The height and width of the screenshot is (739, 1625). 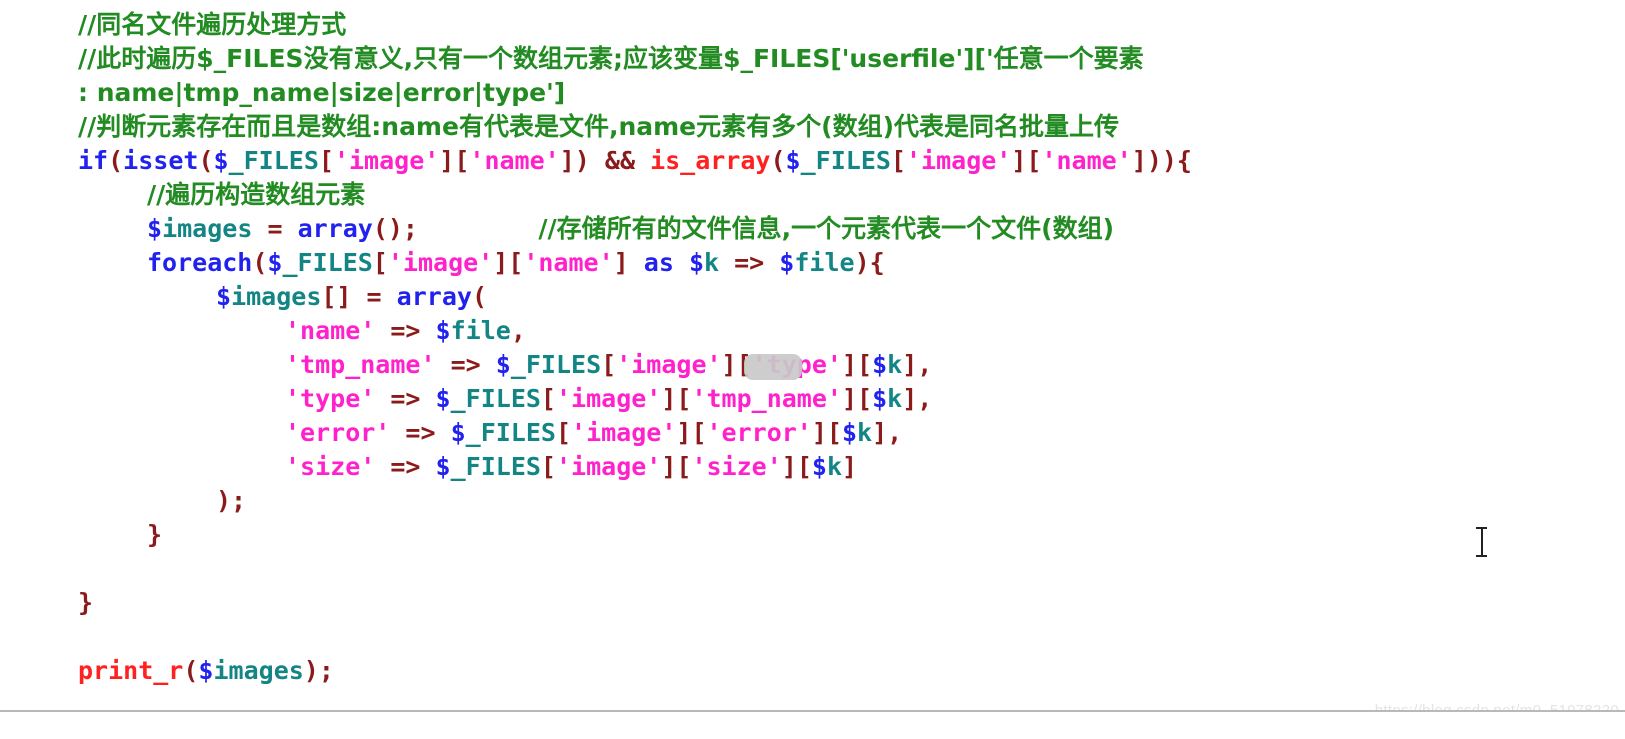 I want to click on text-cursor-icon, so click(x=1481, y=542).